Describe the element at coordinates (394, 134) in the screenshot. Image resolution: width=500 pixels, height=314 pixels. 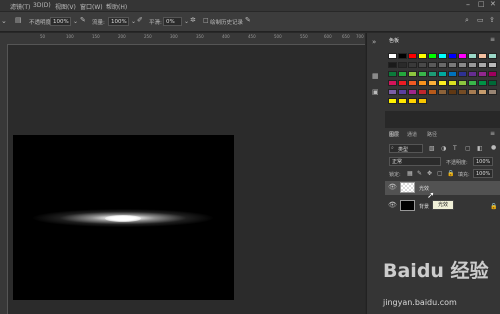
I see `tab-layers: 图层` at that location.